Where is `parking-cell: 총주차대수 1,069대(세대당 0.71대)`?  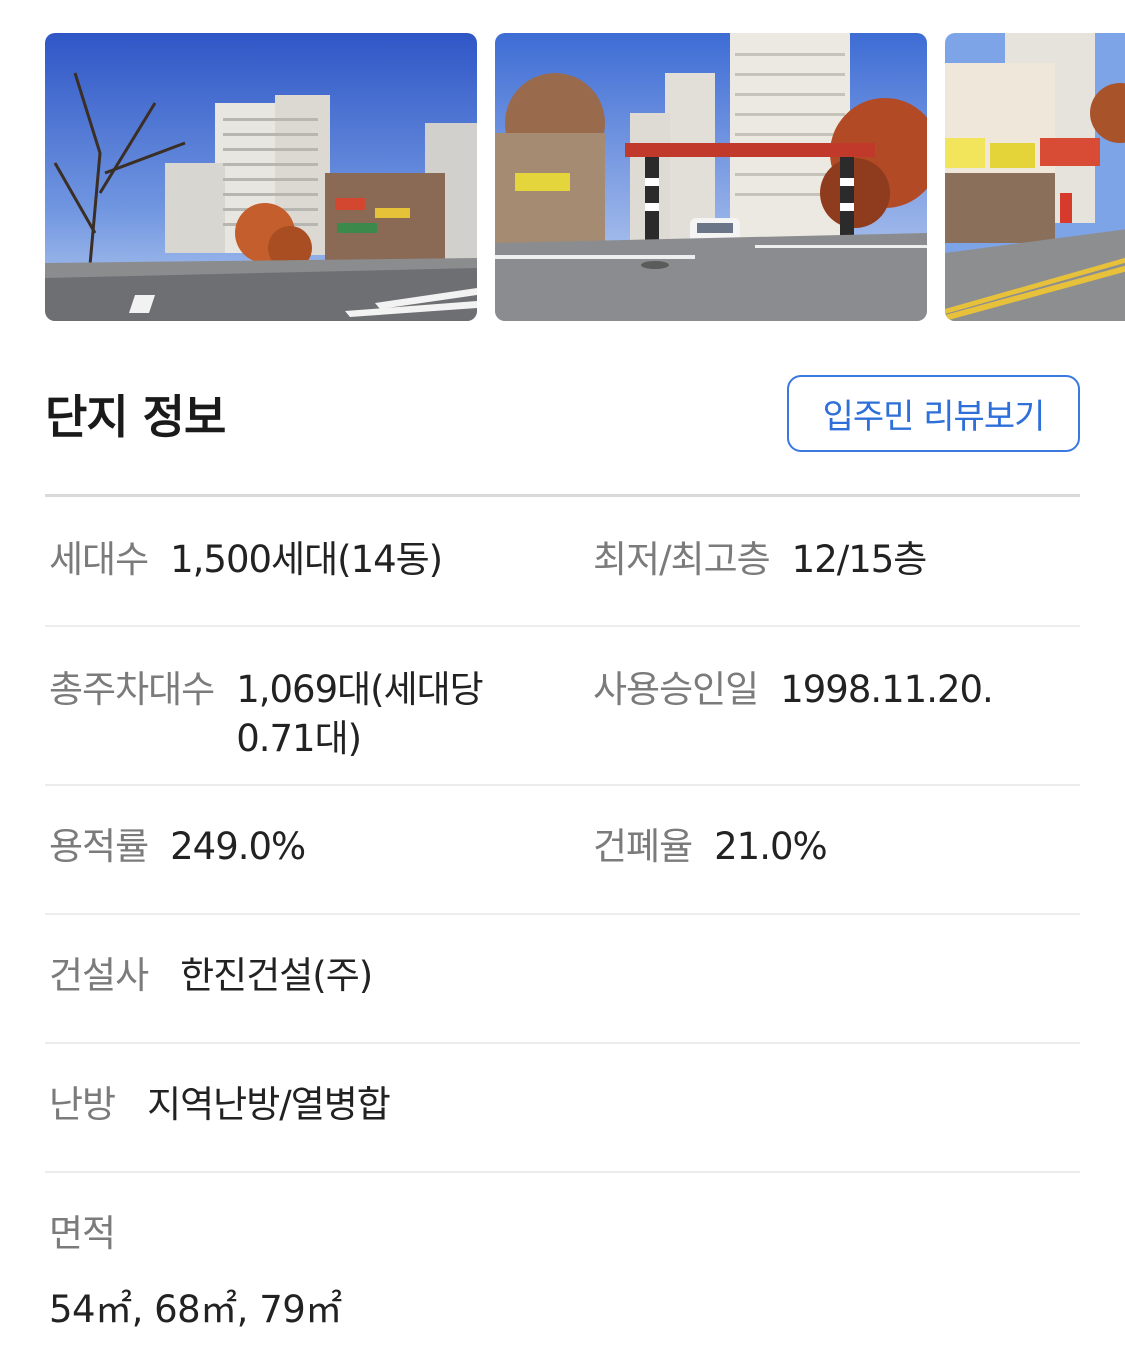 parking-cell: 총주차대수 1,069대(세대당 0.71대) is located at coordinates (278, 714).